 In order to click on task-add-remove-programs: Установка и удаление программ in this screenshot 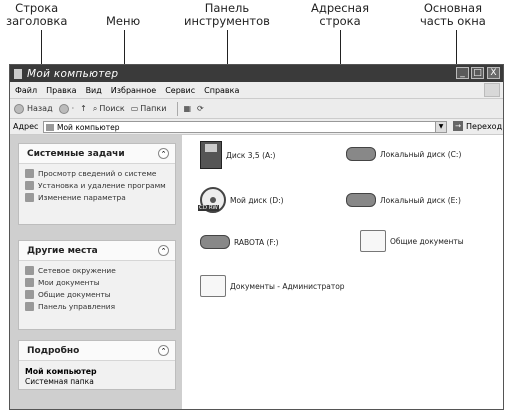, I will do `click(97, 185)`.